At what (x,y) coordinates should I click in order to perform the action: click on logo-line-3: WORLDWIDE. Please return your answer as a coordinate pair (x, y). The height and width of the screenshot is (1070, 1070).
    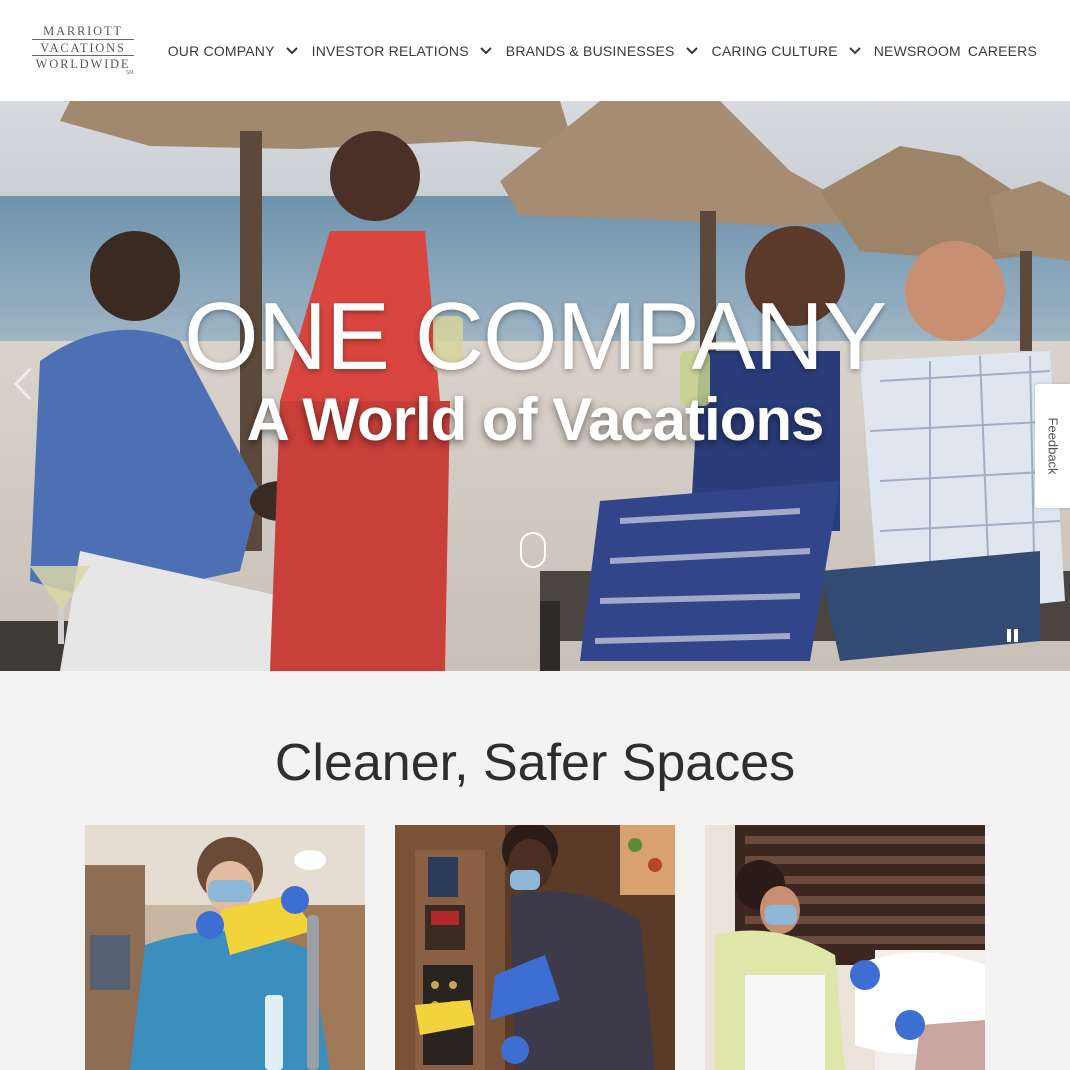
    Looking at the image, I should click on (83, 64).